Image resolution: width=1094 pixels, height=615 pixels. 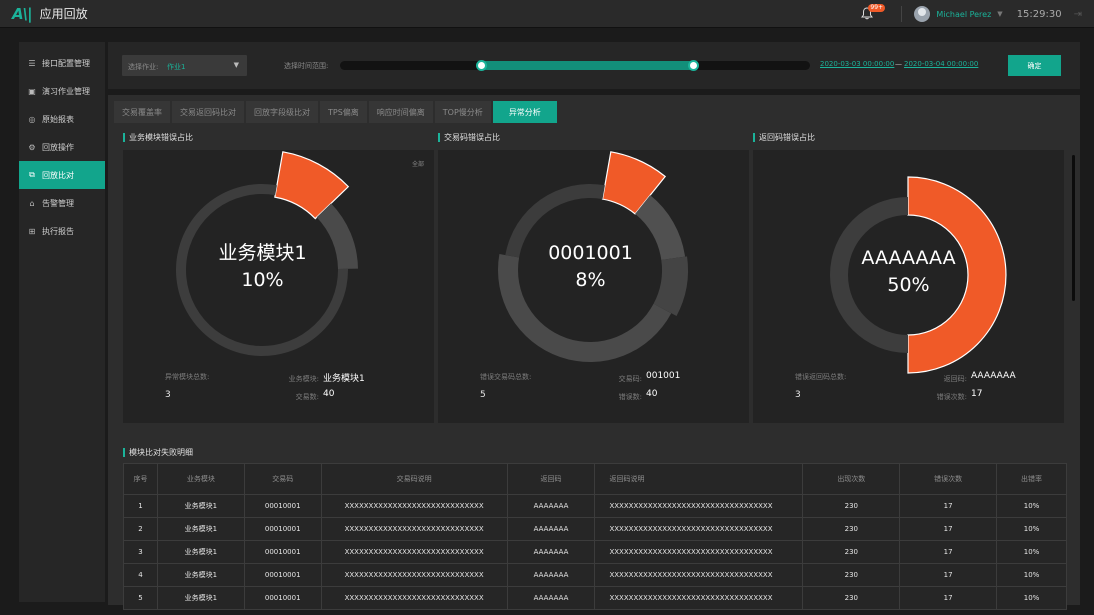 I want to click on logout-icon: ⇥, so click(x=1078, y=14).